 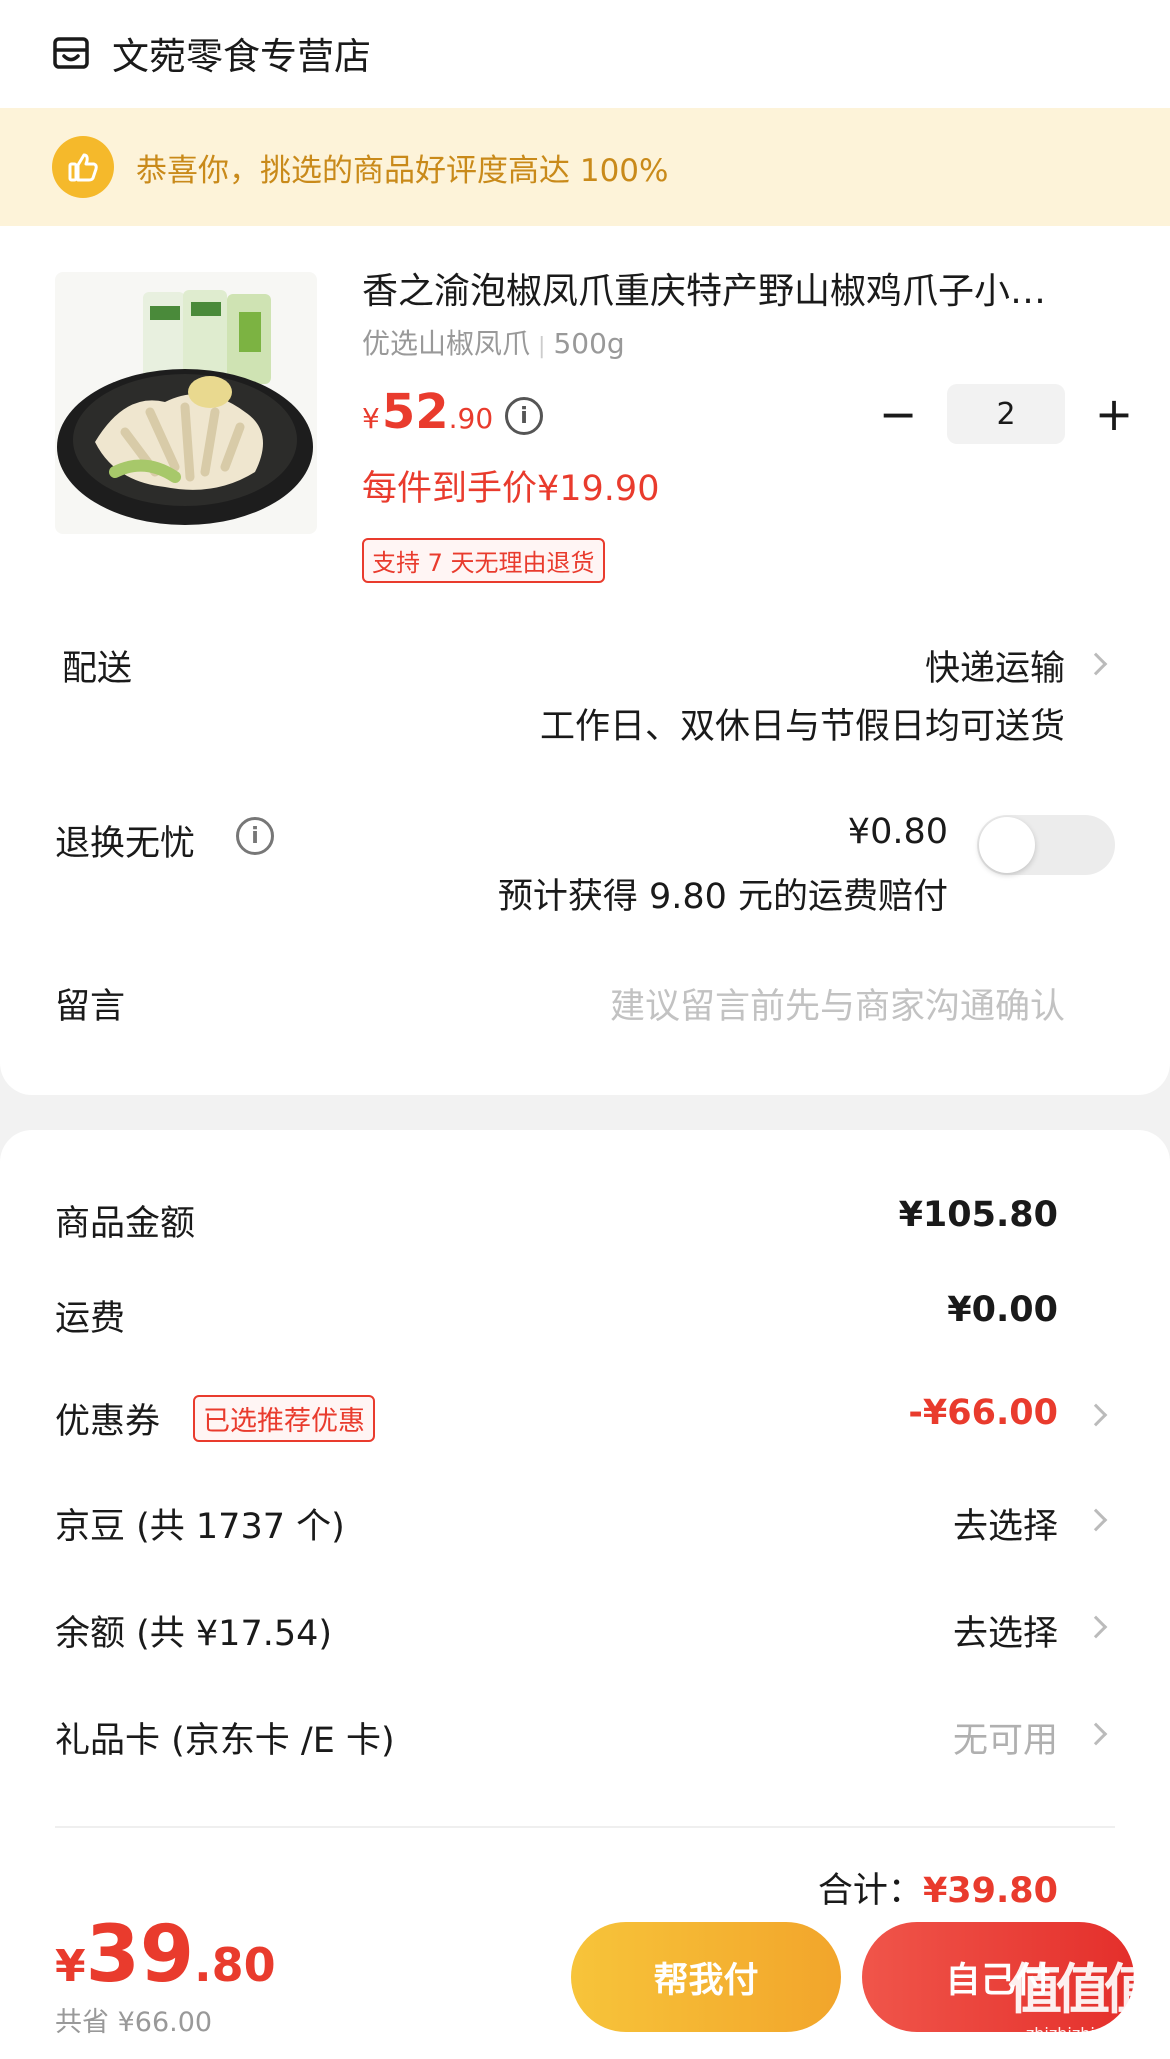 I want to click on plus-button: +, so click(x=1114, y=414).